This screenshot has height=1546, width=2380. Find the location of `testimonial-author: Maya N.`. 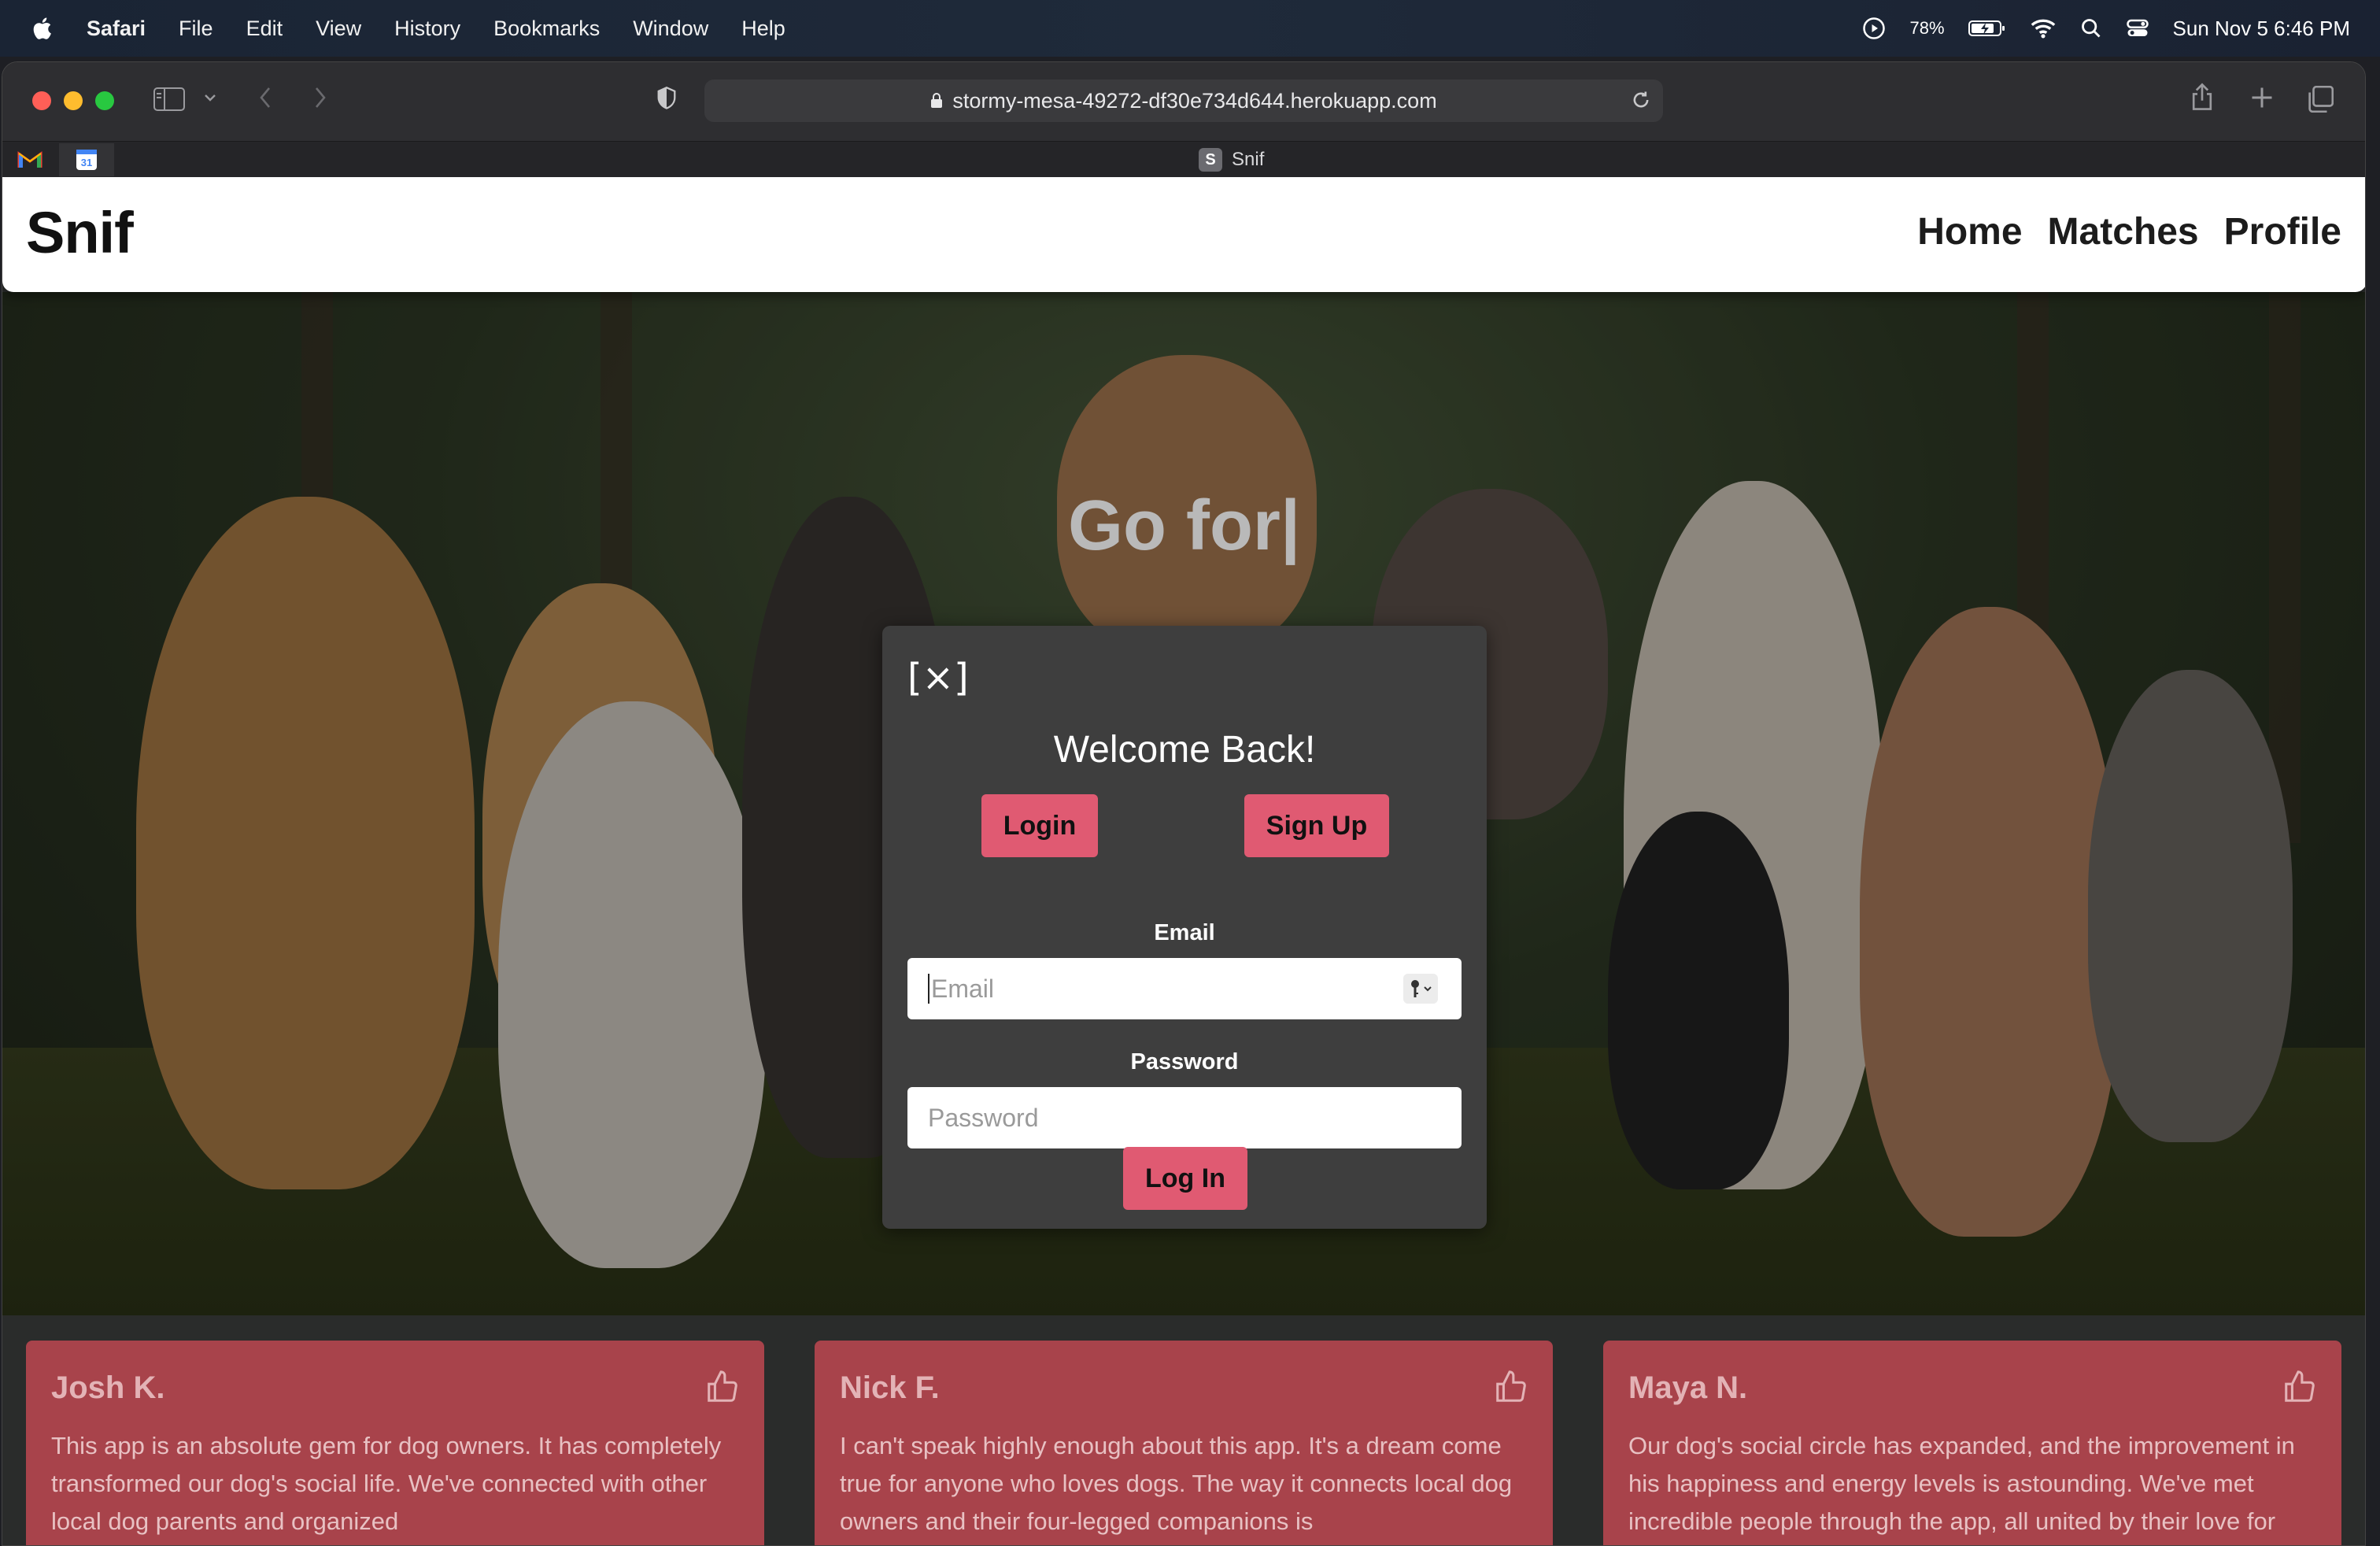

testimonial-author: Maya N. is located at coordinates (1688, 1387).